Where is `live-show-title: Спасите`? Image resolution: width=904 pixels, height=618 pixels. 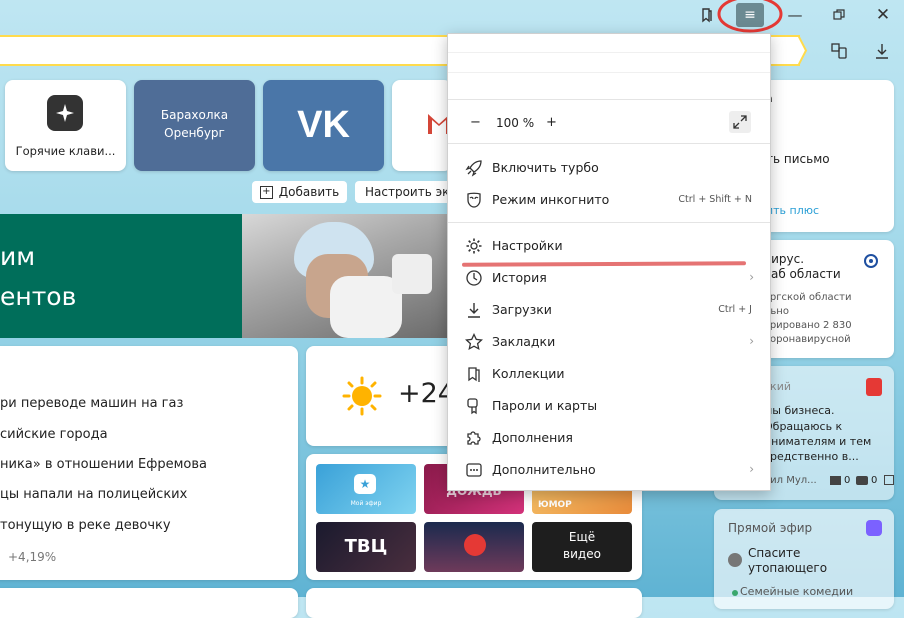
live-show-title: Спасите is located at coordinates (774, 553).